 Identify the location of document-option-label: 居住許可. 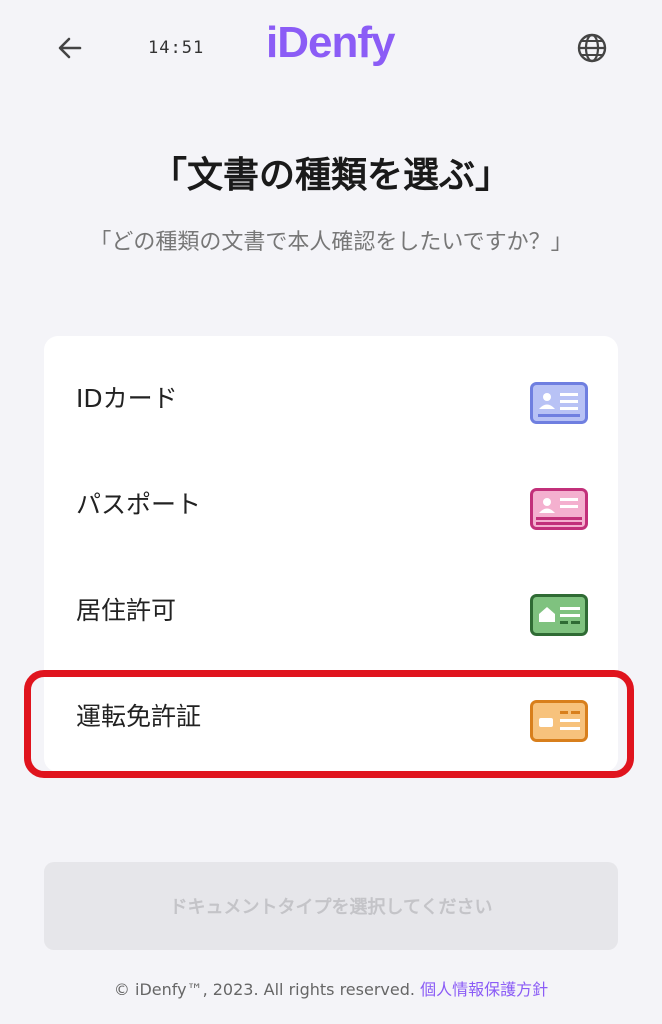
(126, 610).